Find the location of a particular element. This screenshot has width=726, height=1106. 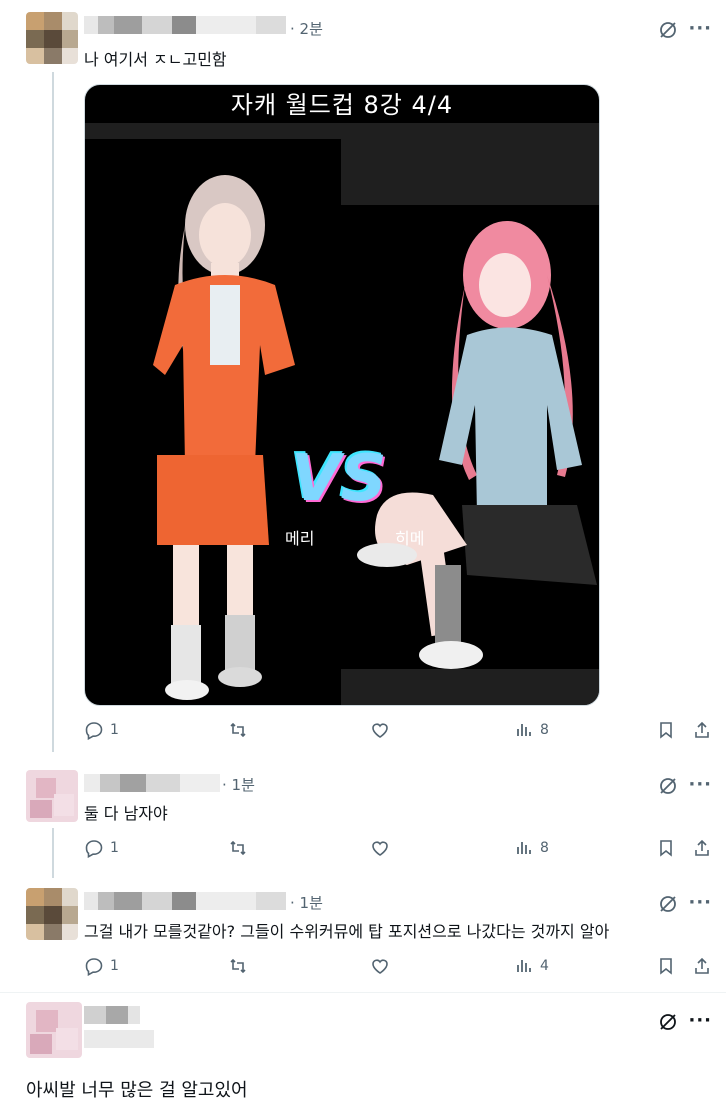

handle-blurred is located at coordinates (119, 1039).